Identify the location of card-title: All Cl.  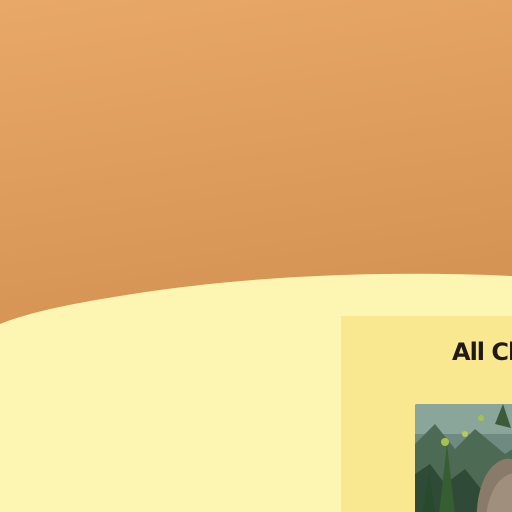
(482, 352).